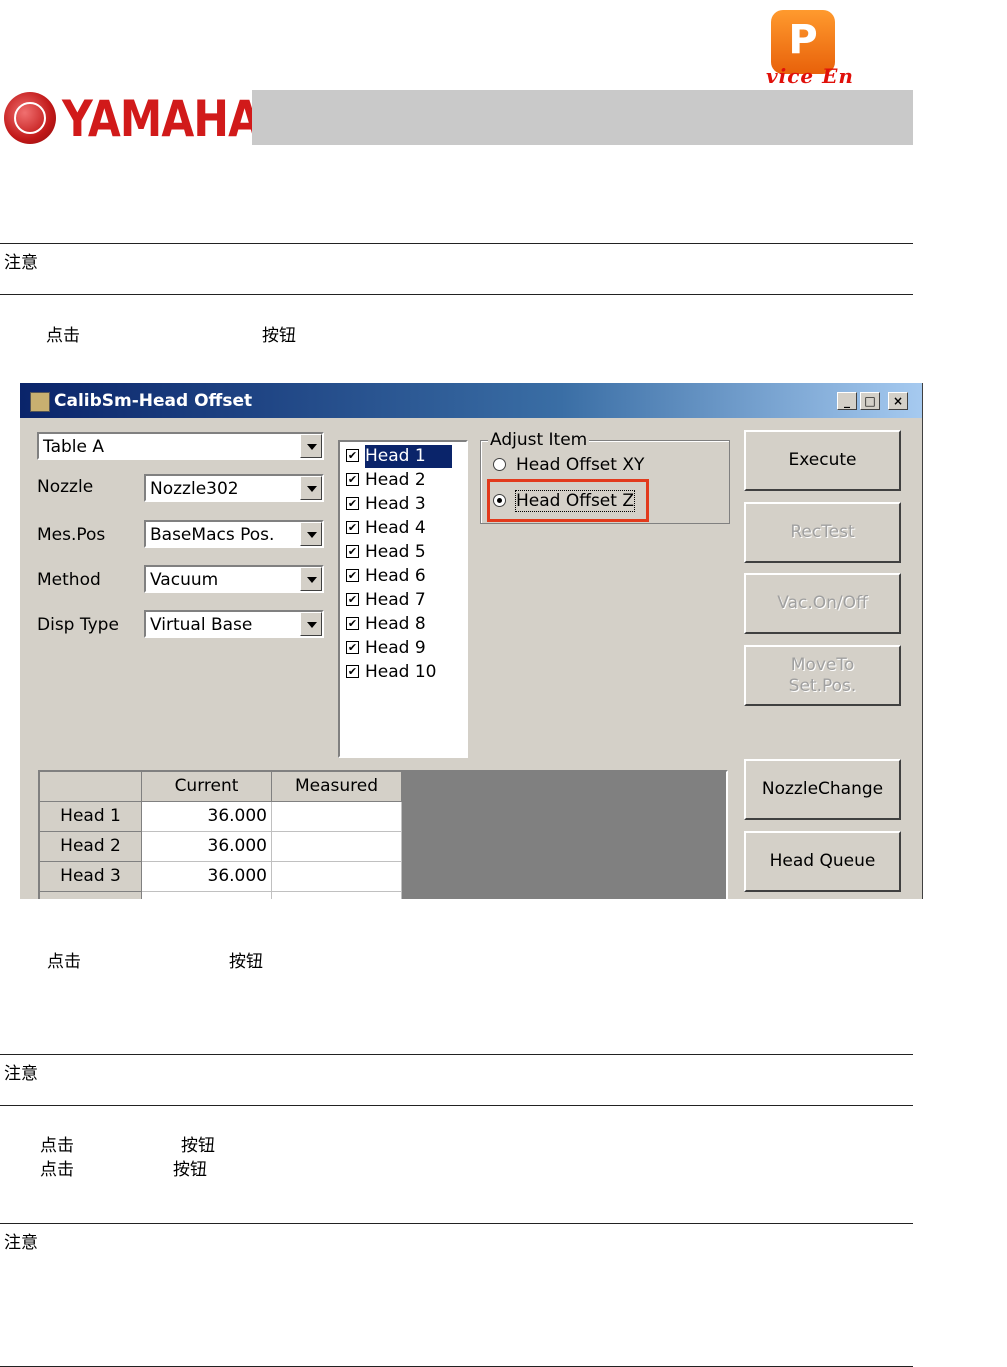 Image resolution: width=1007 pixels, height=1367 pixels. I want to click on yamaha-emblem-icon, so click(30, 118).